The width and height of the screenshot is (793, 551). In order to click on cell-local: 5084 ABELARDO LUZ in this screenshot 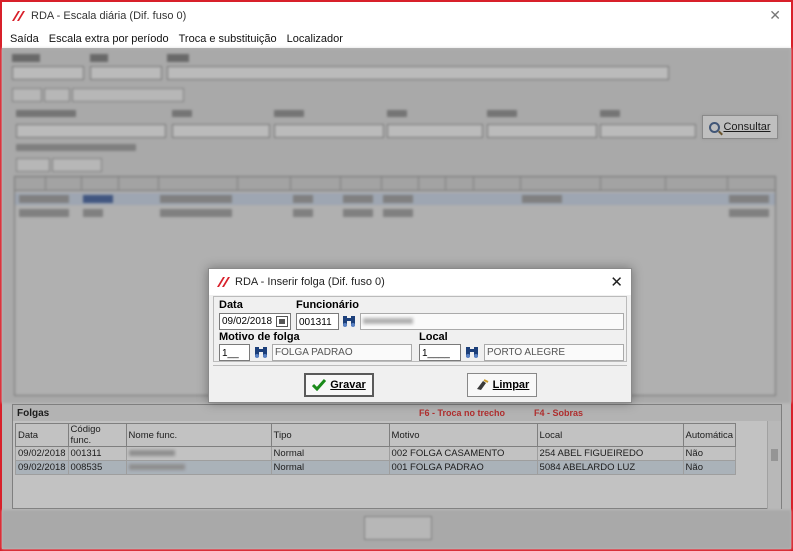, I will do `click(610, 467)`.